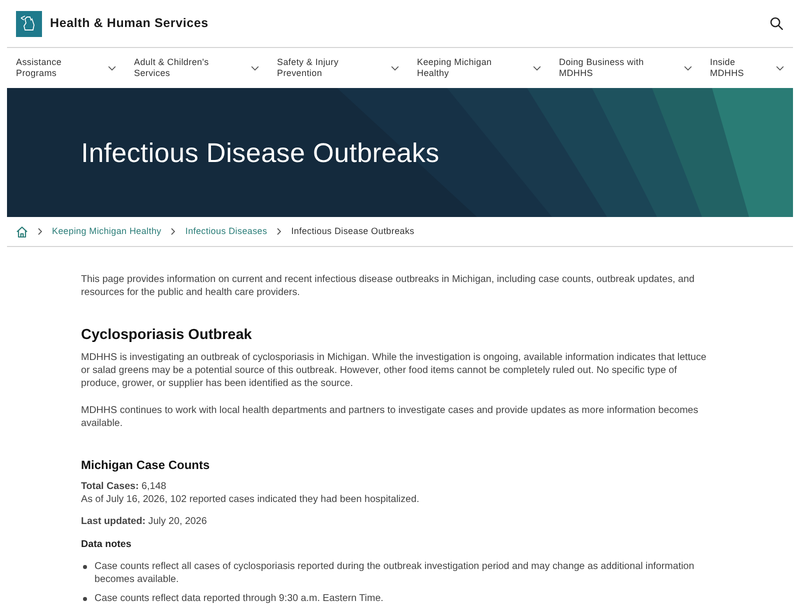 The image size is (800, 607). Describe the element at coordinates (146, 465) in the screenshot. I see `subsection-heading: Michigan Case Counts` at that location.